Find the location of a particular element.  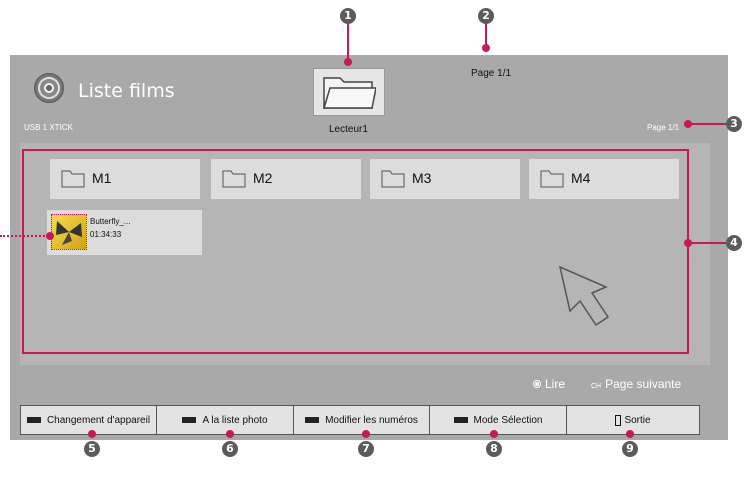

folder-item: M3 is located at coordinates (445, 179).